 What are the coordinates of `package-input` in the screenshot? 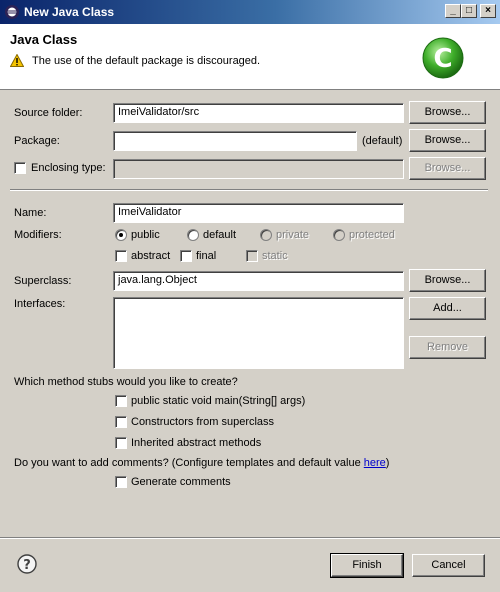 It's located at (235, 141).